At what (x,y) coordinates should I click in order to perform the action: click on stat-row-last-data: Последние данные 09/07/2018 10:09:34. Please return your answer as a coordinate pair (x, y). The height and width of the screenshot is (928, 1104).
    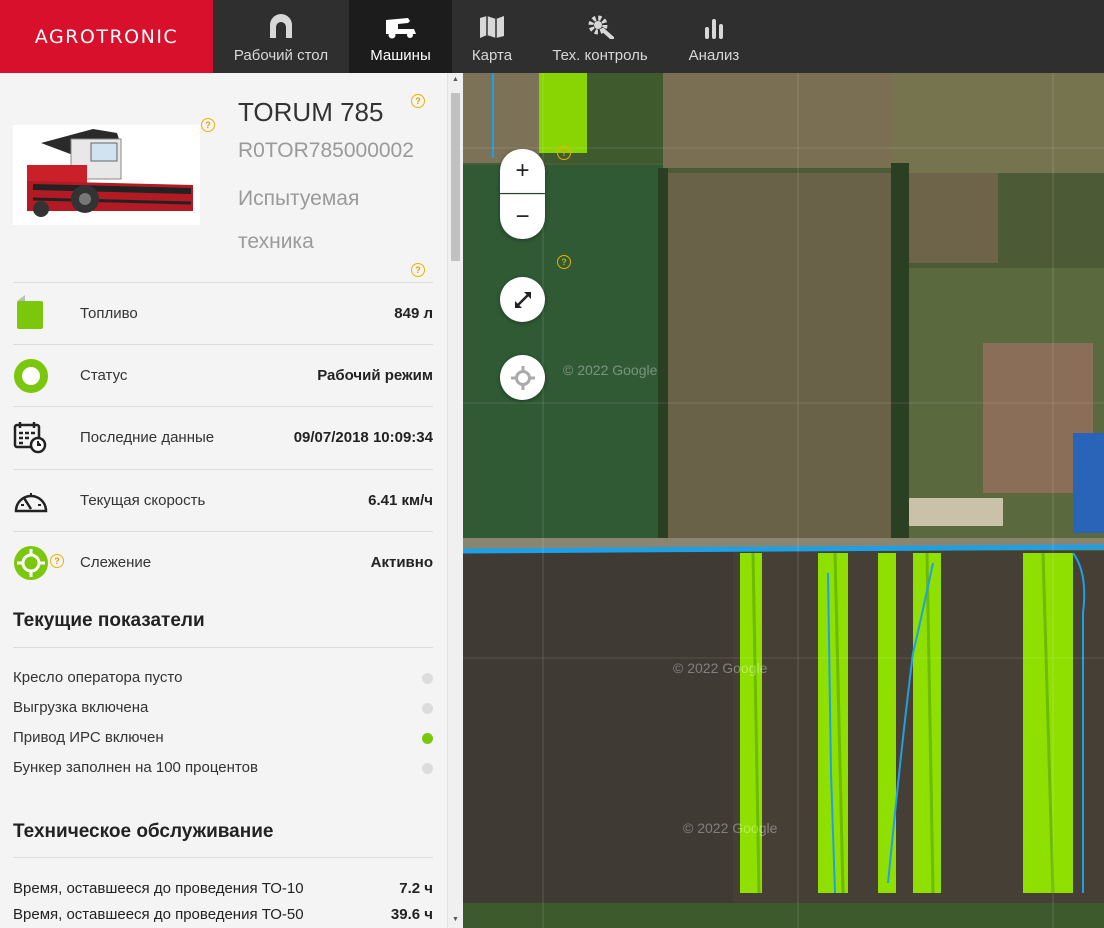
    Looking at the image, I should click on (223, 437).